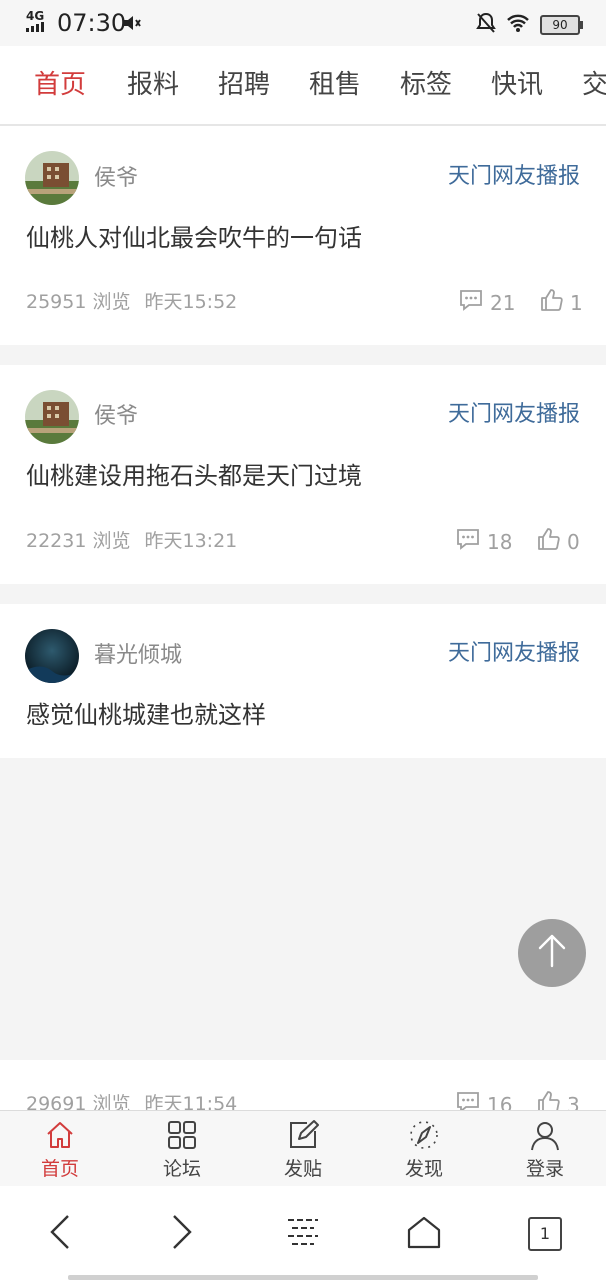 The height and width of the screenshot is (1280, 606). I want to click on wifi-icon, so click(518, 25).